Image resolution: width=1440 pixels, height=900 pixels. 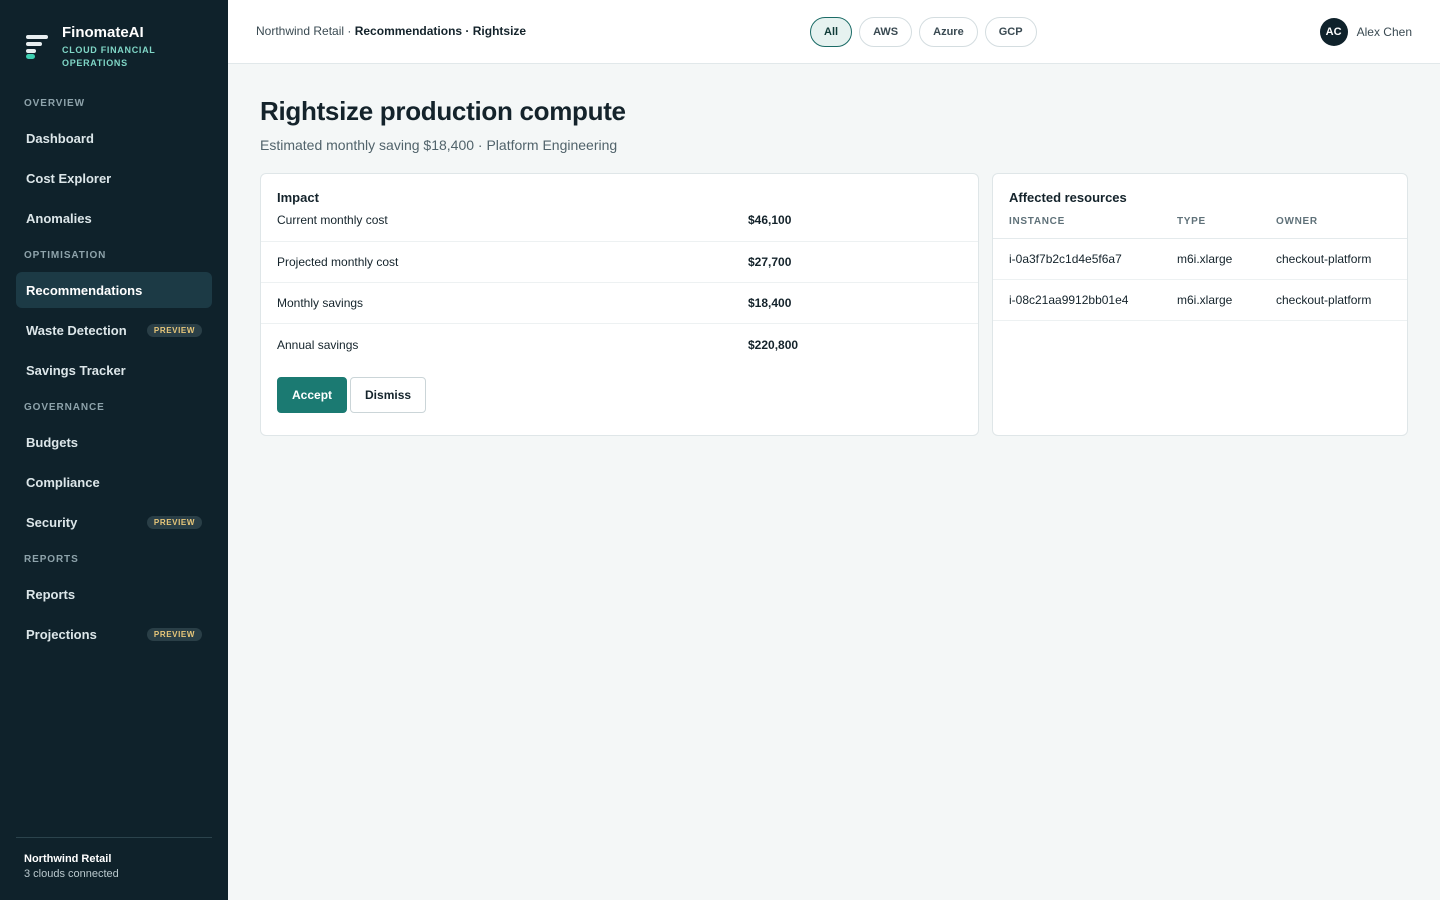 What do you see at coordinates (52, 442) in the screenshot?
I see `sidebar-item-label: Budgets` at bounding box center [52, 442].